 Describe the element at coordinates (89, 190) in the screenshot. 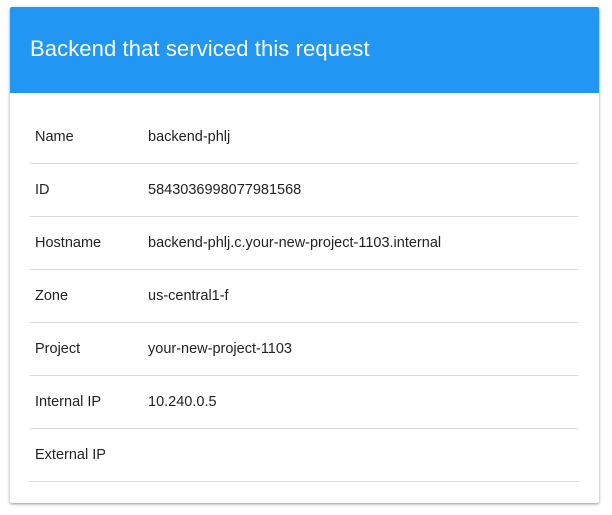

I see `row-label: ID` at that location.